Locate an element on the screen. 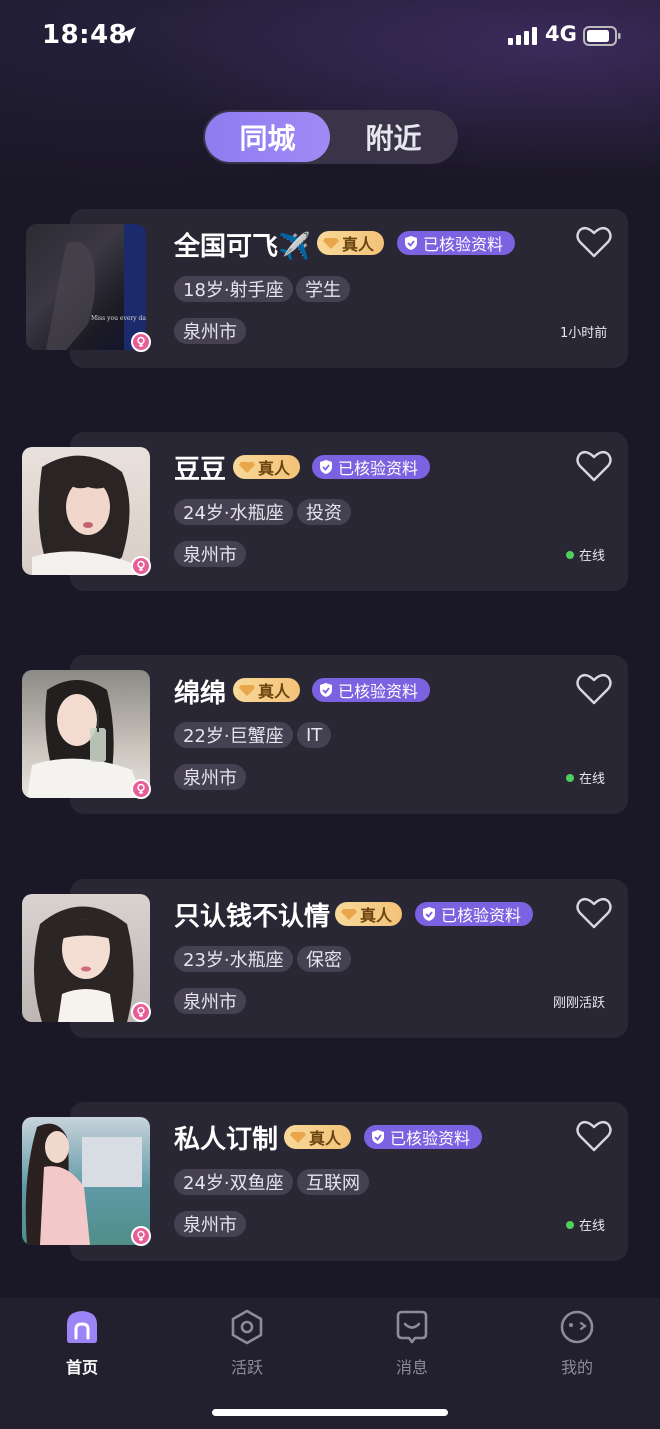 Image resolution: width=660 pixels, height=1429 pixels. message-icon is located at coordinates (412, 1327).